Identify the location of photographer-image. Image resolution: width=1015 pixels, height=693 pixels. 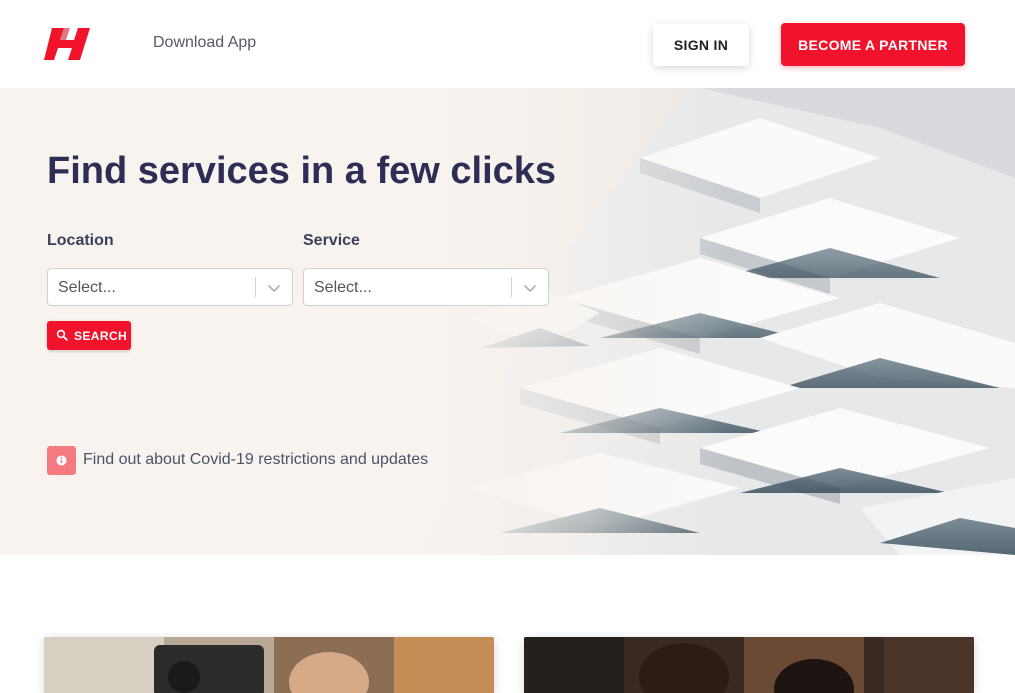
(269, 665).